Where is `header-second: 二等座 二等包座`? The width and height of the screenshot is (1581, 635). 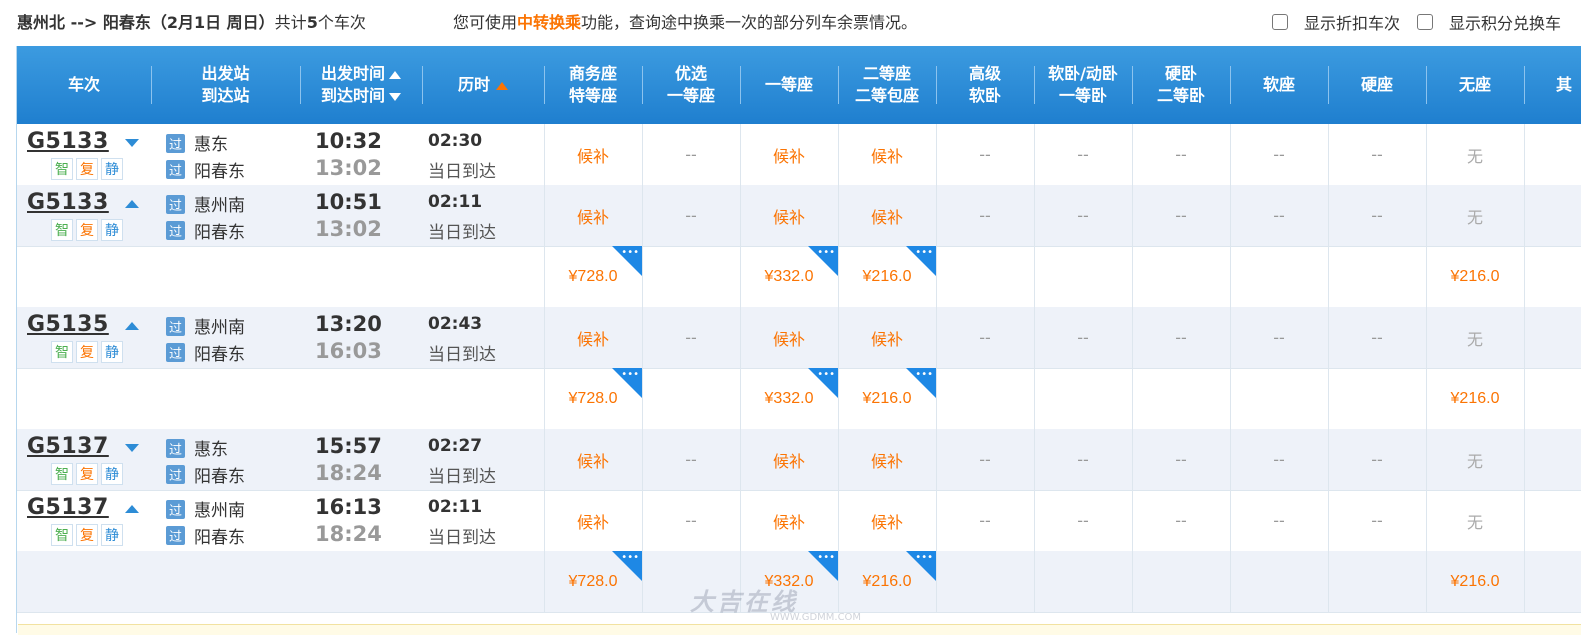 header-second: 二等座 二等包座 is located at coordinates (886, 84).